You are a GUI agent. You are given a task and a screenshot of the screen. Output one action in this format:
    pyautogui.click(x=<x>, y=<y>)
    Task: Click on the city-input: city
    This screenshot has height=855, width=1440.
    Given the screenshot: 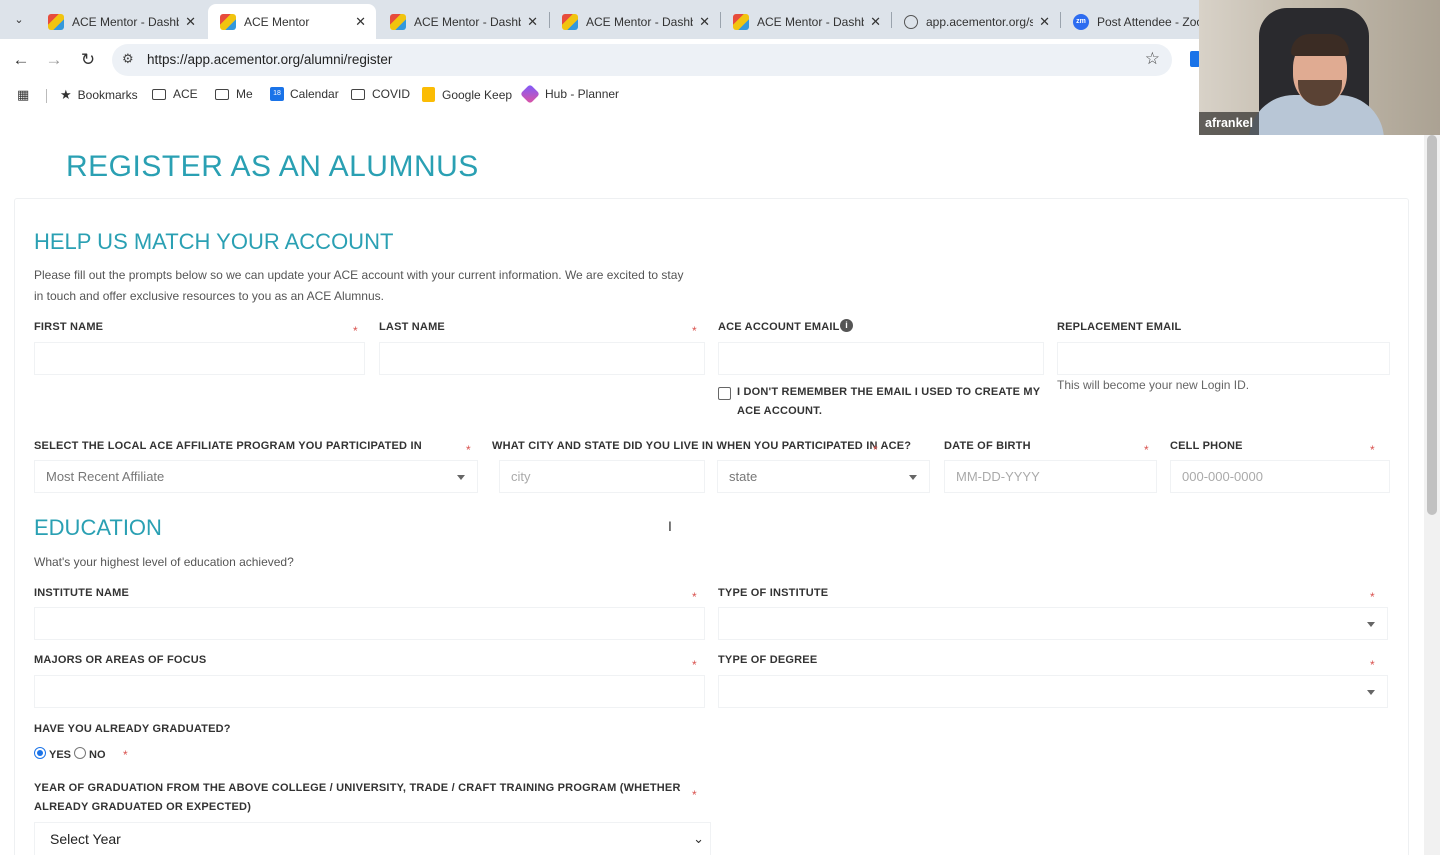 What is the action you would take?
    pyautogui.click(x=602, y=476)
    